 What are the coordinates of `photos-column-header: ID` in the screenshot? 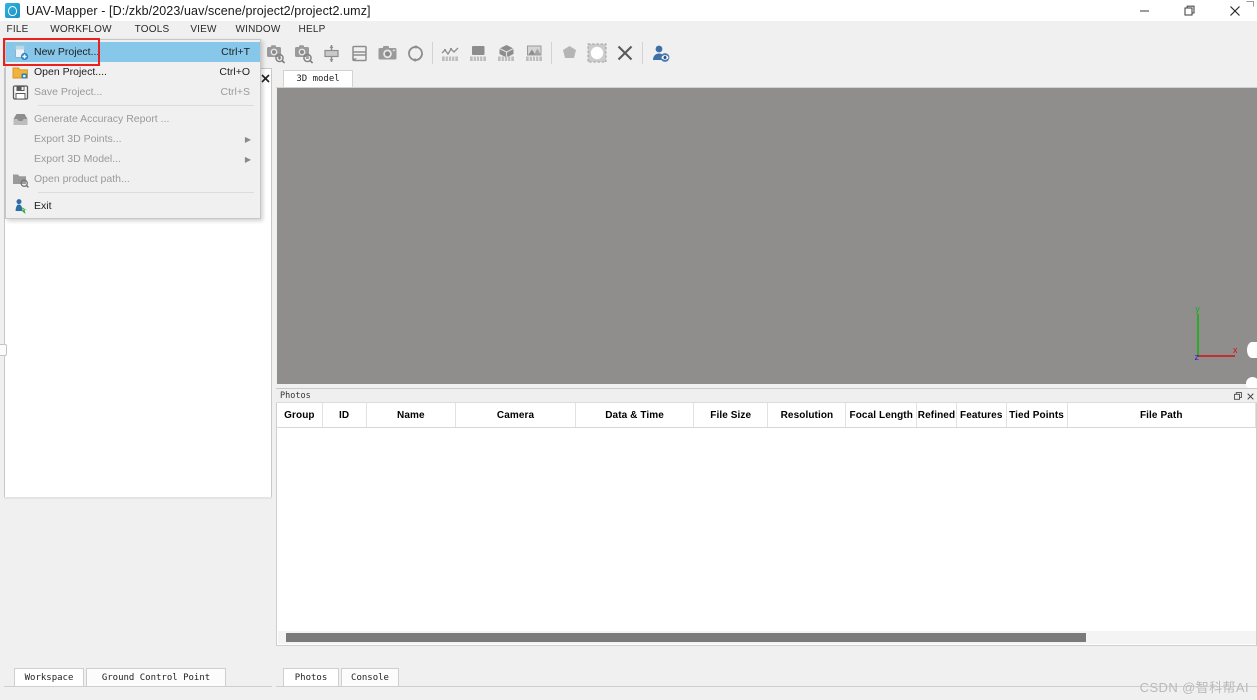 It's located at (345, 415).